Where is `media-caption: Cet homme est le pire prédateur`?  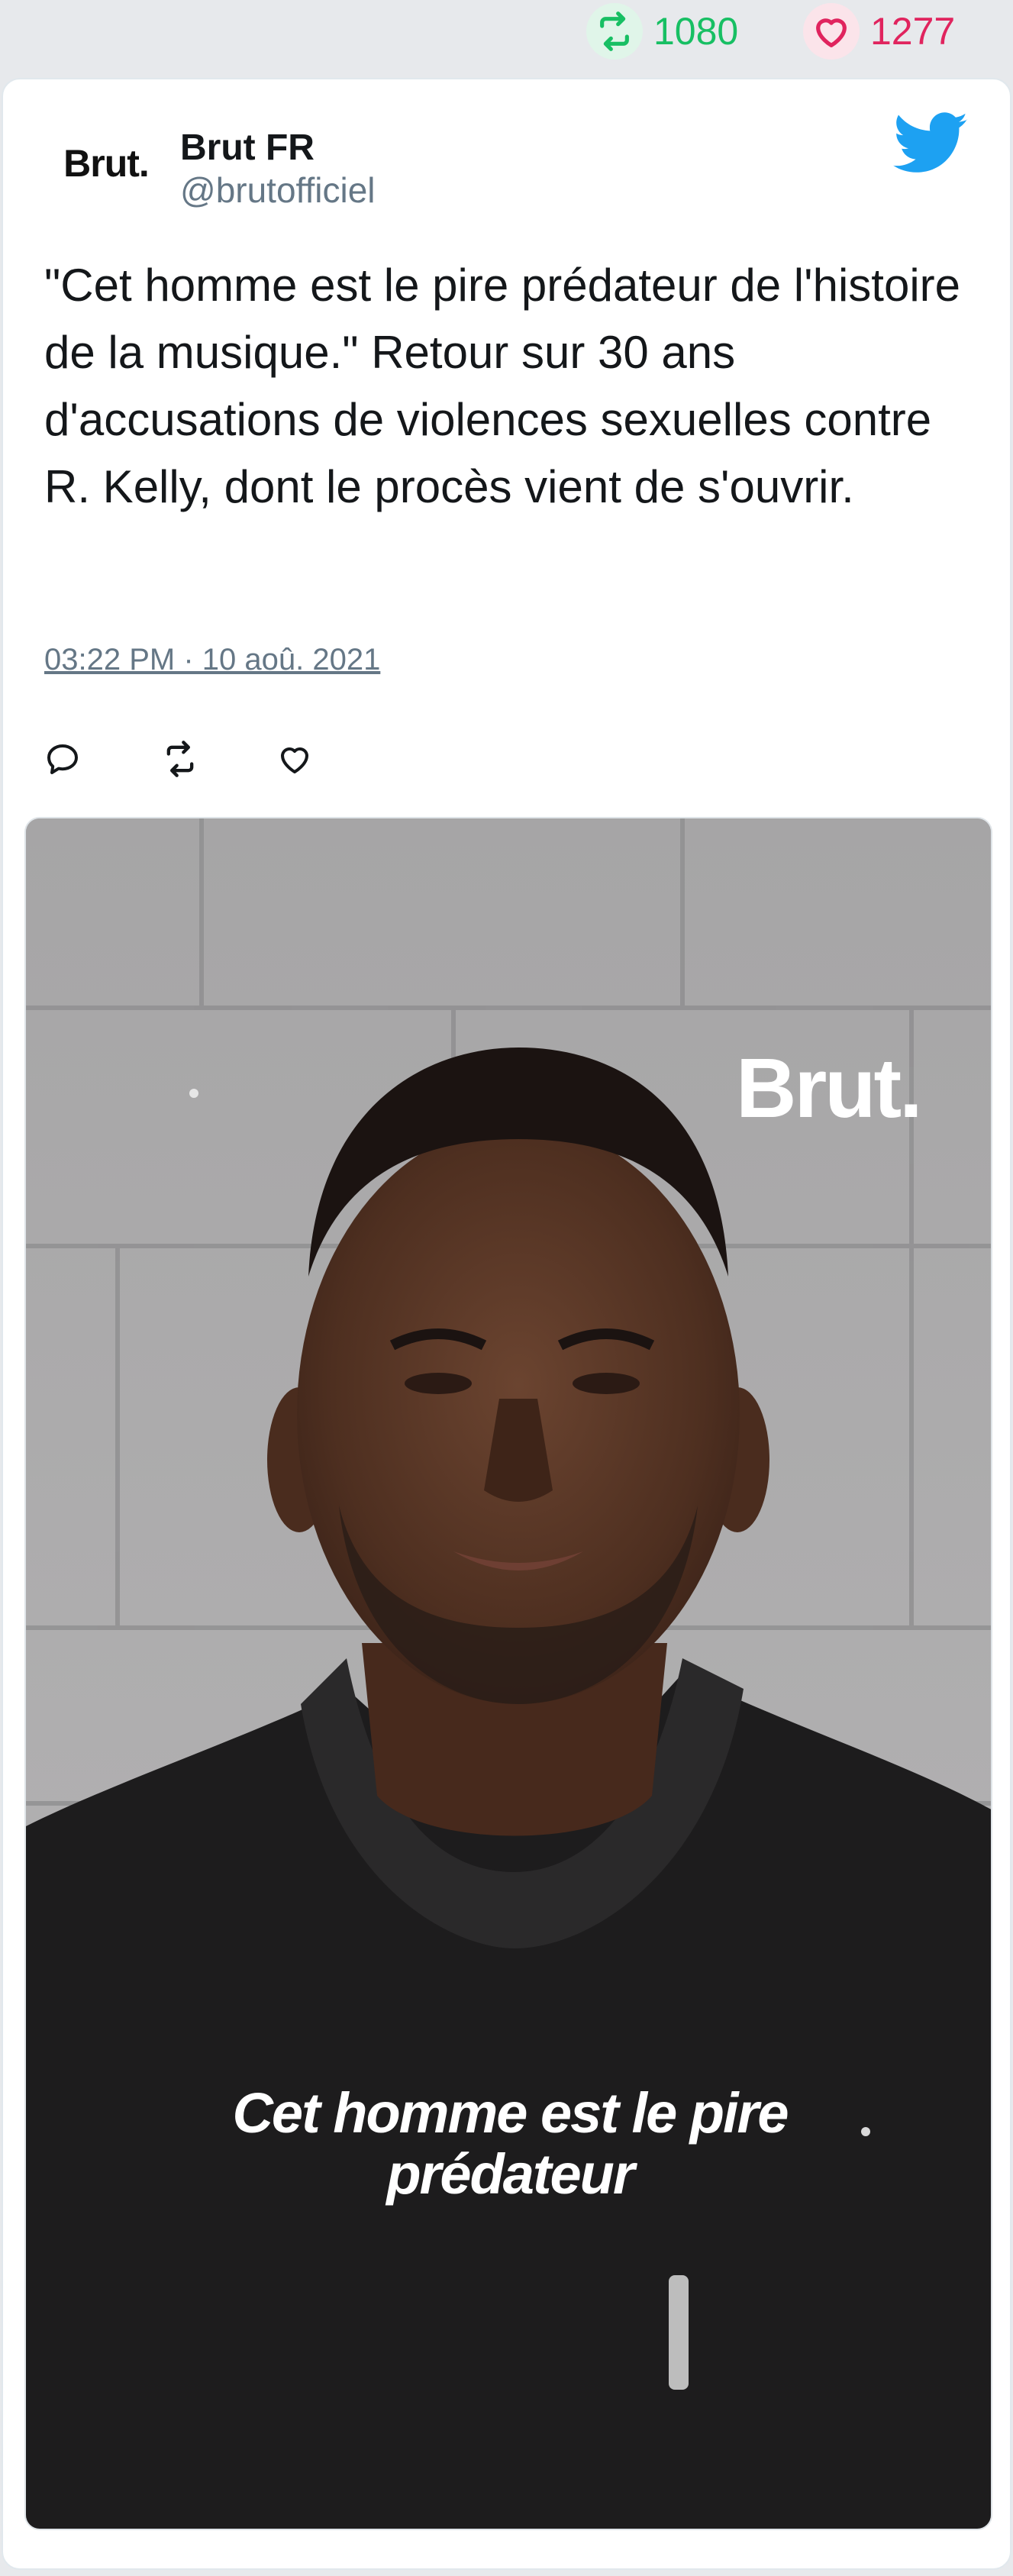
media-caption: Cet homme est le pire prédateur is located at coordinates (508, 2143).